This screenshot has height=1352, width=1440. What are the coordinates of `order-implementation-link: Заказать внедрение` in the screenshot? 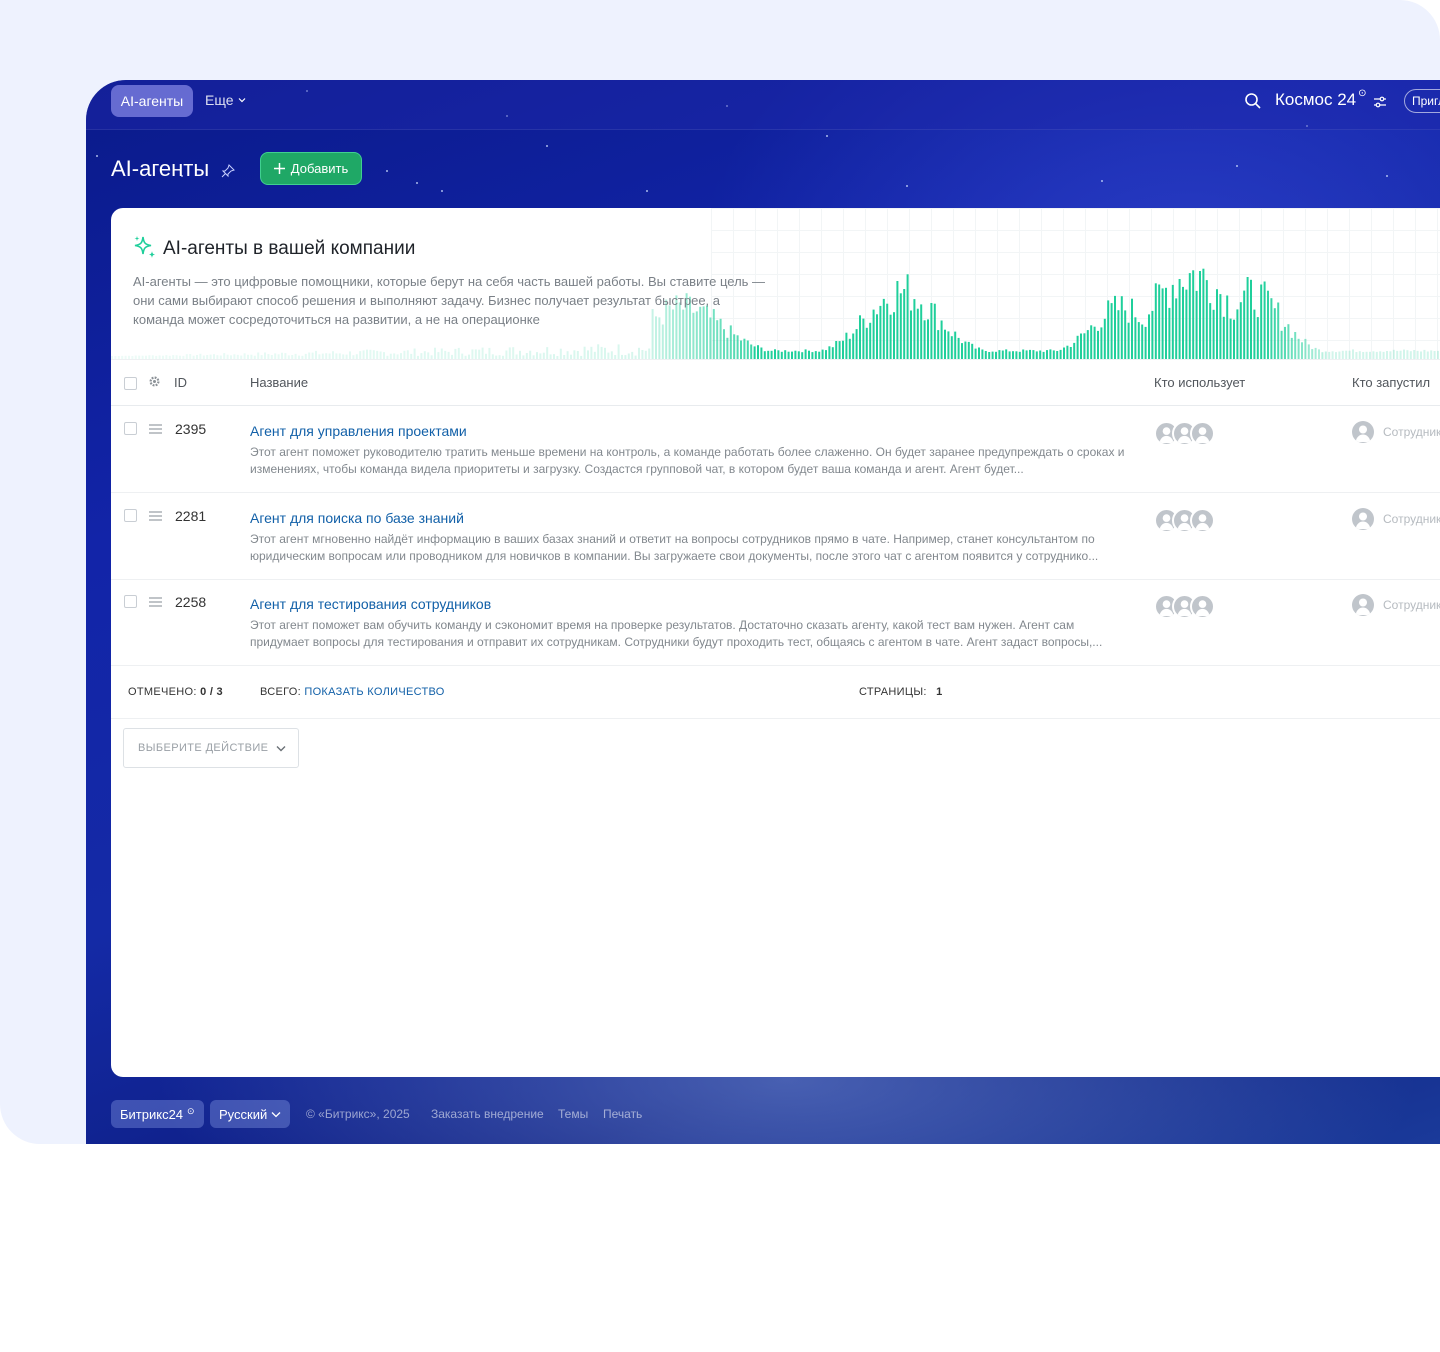 It's located at (487, 1114).